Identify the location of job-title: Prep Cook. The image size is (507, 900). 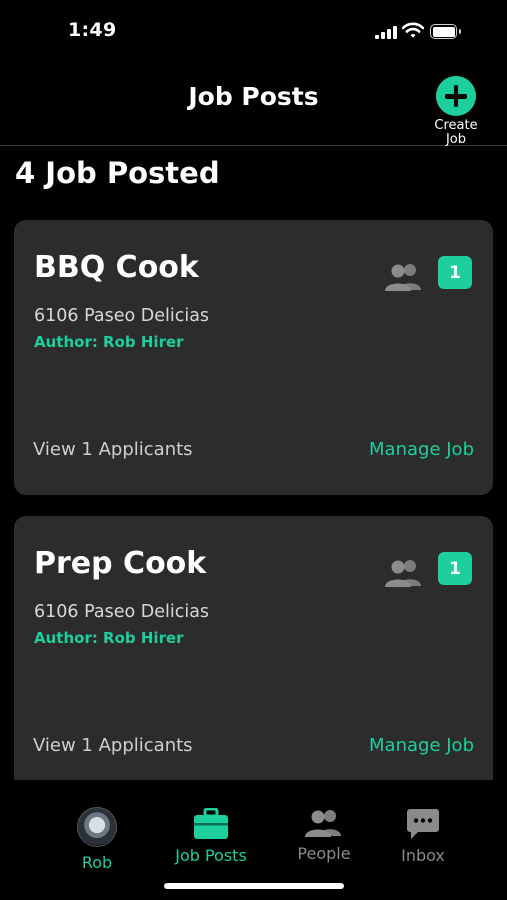
(120, 563).